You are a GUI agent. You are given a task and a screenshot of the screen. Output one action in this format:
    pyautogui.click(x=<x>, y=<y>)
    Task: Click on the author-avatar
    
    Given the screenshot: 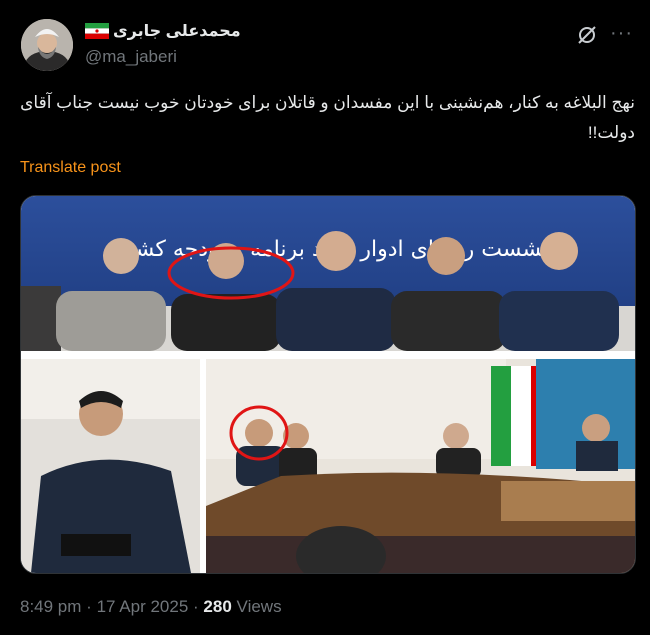 What is the action you would take?
    pyautogui.click(x=47, y=45)
    